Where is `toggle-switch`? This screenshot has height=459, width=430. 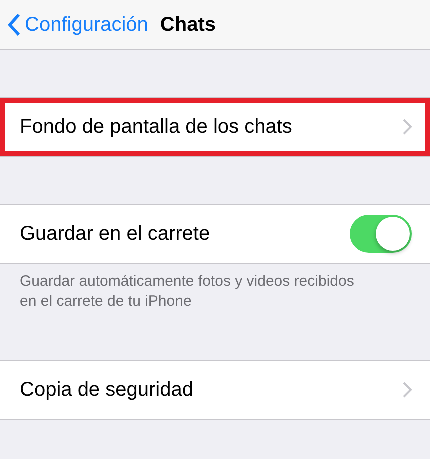
toggle-switch is located at coordinates (381, 234).